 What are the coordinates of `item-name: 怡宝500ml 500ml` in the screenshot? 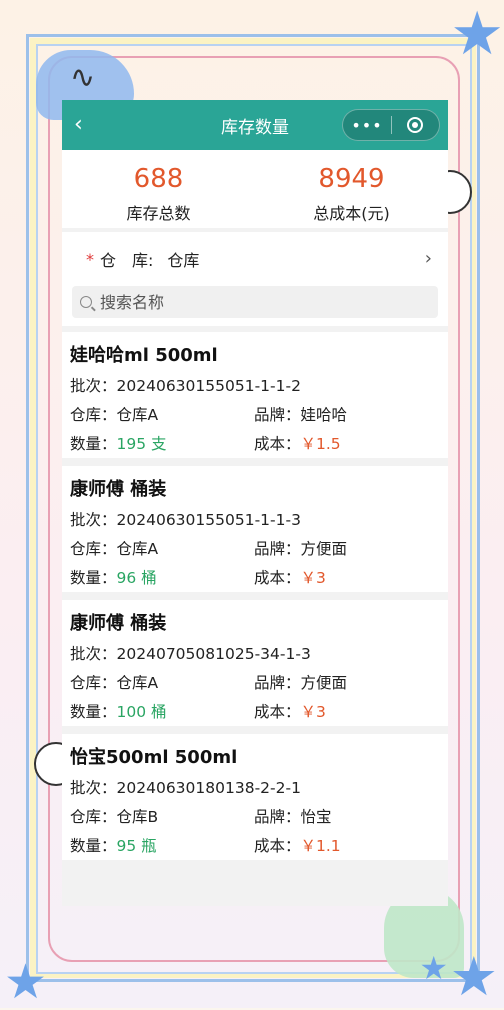 It's located at (154, 757).